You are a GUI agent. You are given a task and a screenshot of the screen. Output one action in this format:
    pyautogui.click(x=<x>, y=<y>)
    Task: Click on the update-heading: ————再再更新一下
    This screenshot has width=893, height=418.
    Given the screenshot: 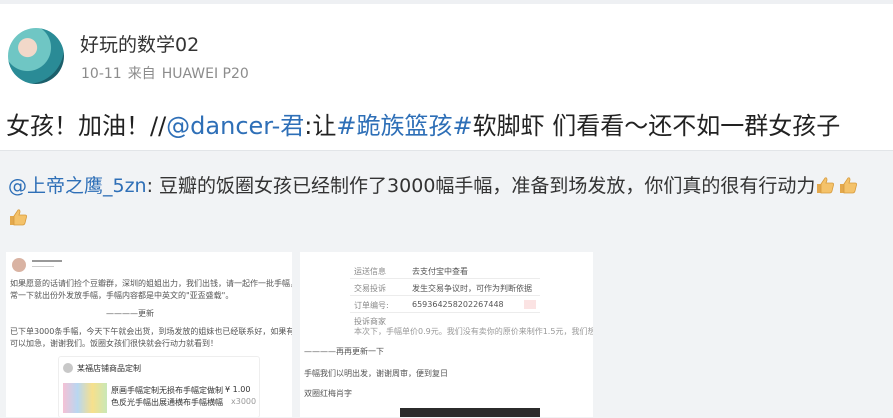 What is the action you would take?
    pyautogui.click(x=344, y=351)
    